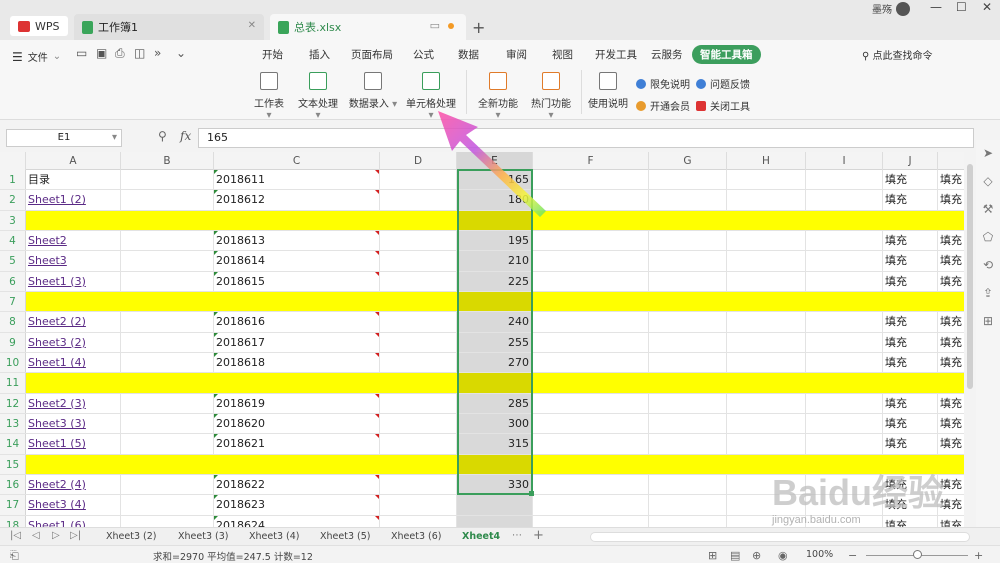 The image size is (1000, 563). What do you see at coordinates (13, 220) in the screenshot?
I see `row-header: 3` at bounding box center [13, 220].